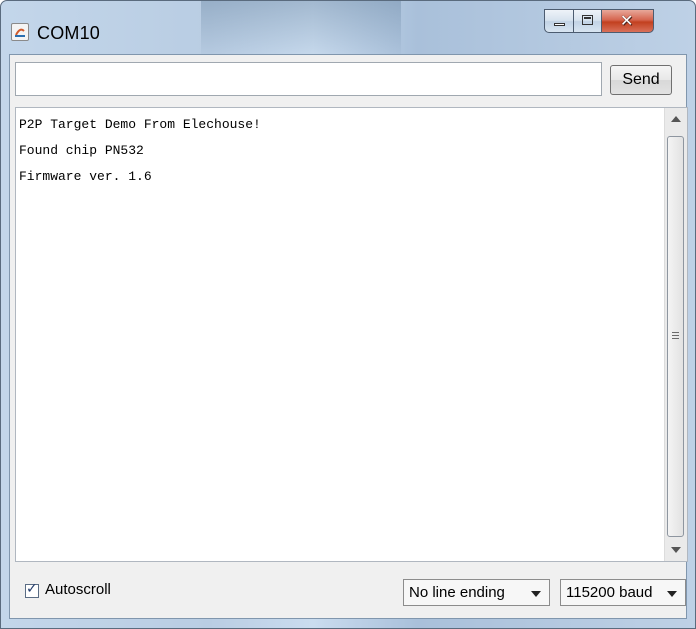  I want to click on scroll-up-icon, so click(676, 119).